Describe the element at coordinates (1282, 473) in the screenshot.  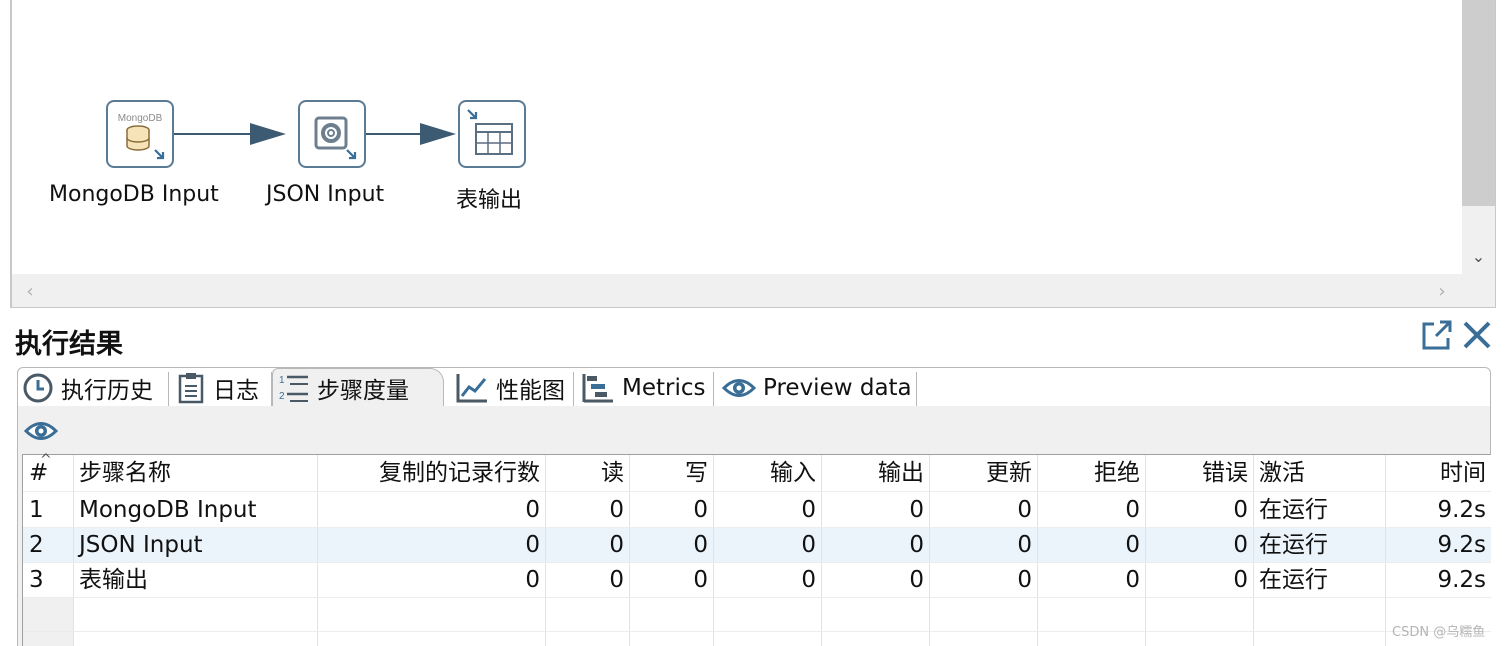
I see `column-header-active: 激活` at that location.